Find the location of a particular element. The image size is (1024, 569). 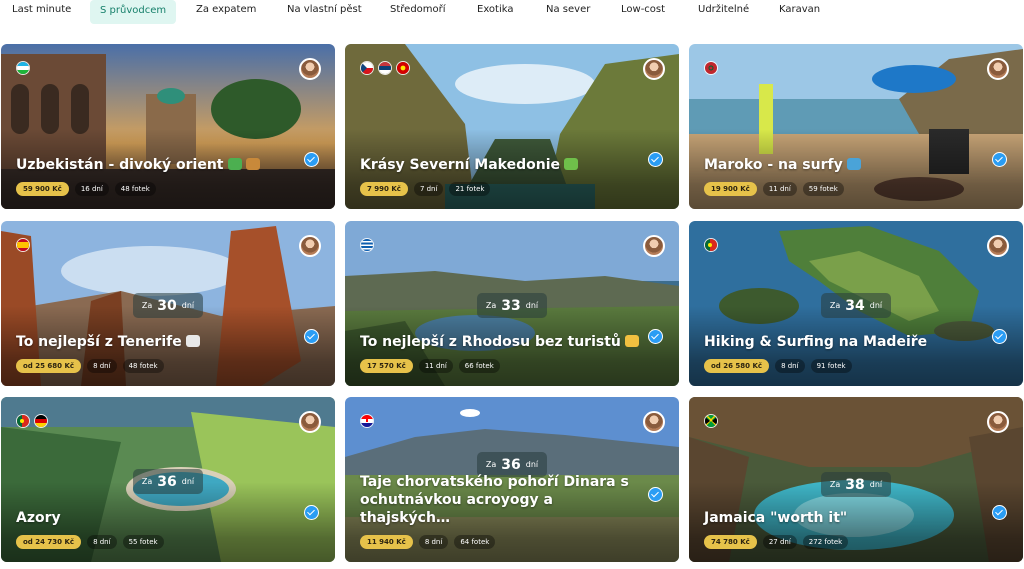

days-chip: 27 dní is located at coordinates (779, 542).